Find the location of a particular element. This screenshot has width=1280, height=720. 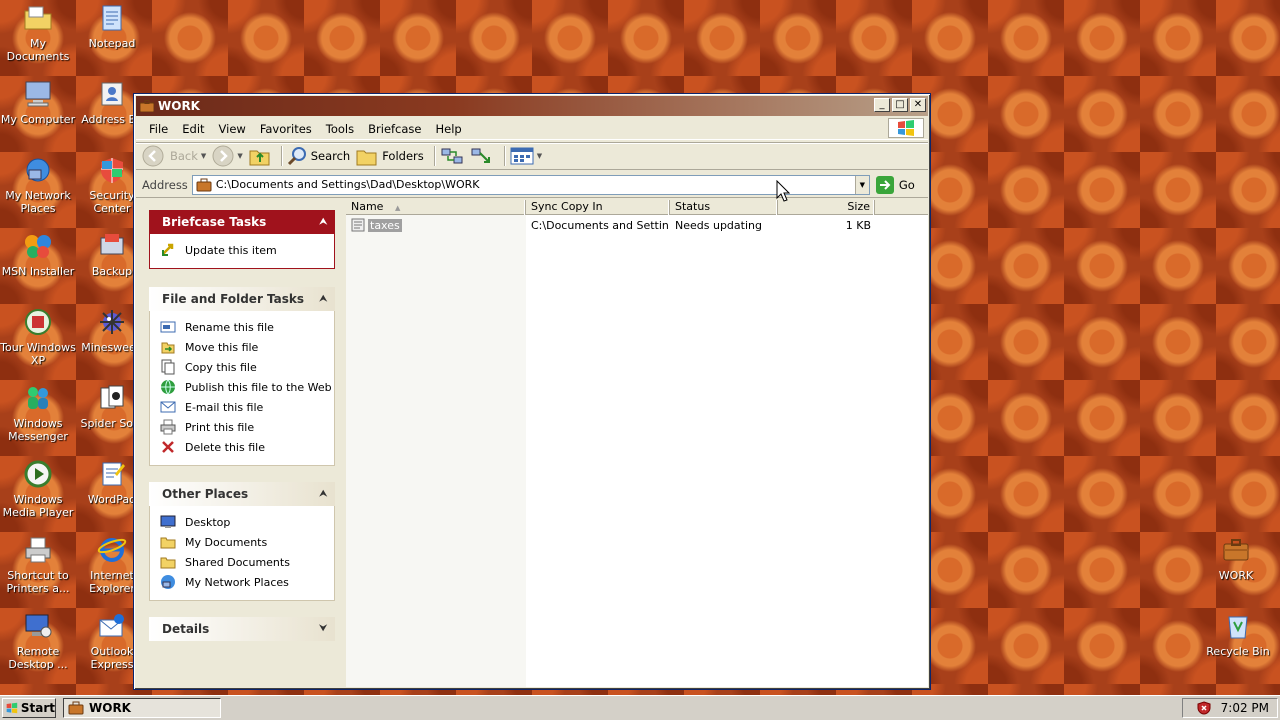

task-move-file: Move this file is located at coordinates (247, 347).